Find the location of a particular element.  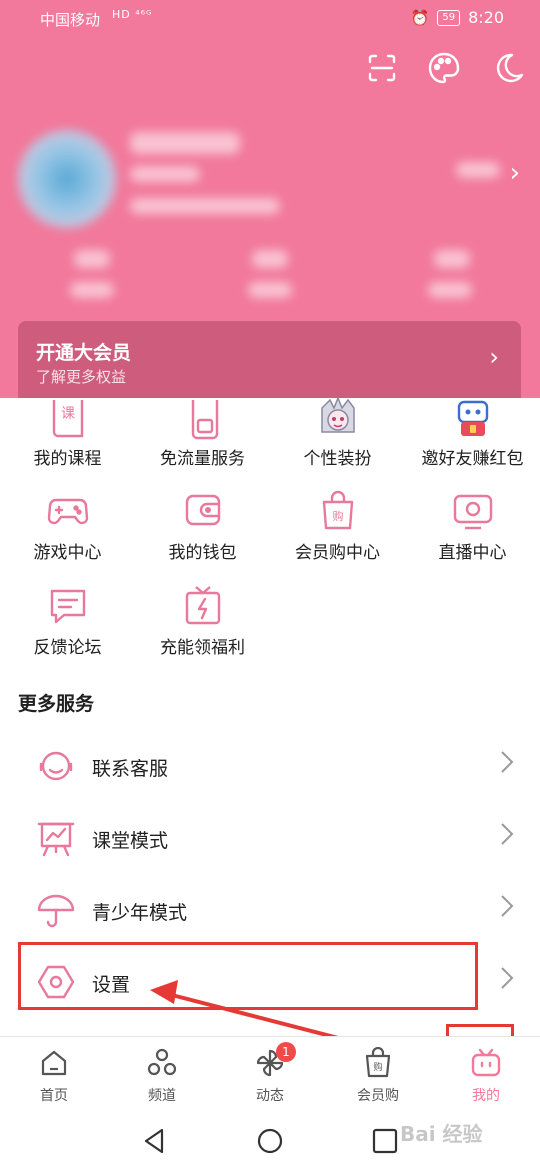

watermark: Bai 经验 is located at coordinates (441, 1134).